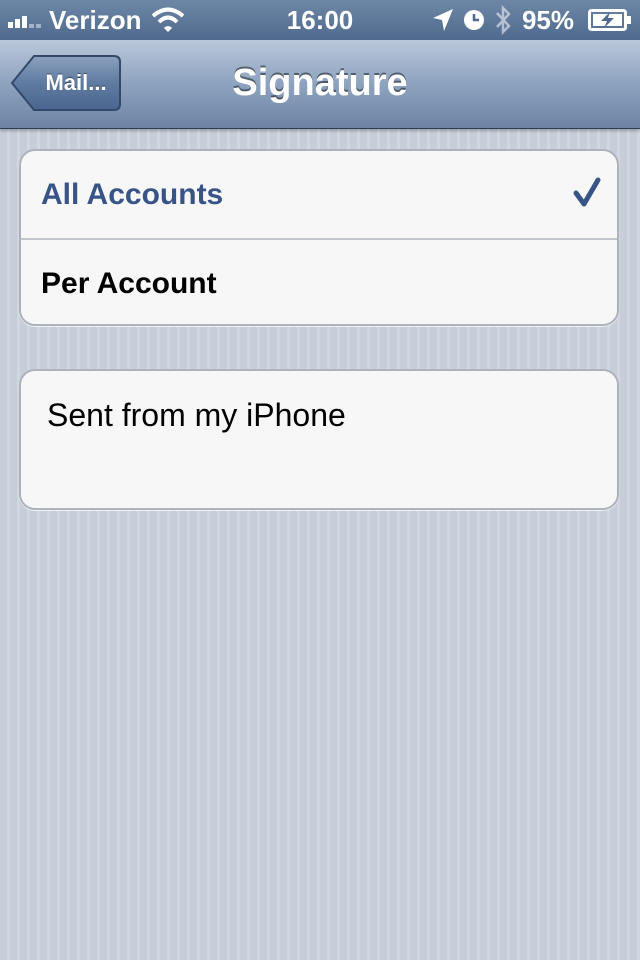 This screenshot has height=960, width=640. I want to click on page-title: Signature, so click(320, 83).